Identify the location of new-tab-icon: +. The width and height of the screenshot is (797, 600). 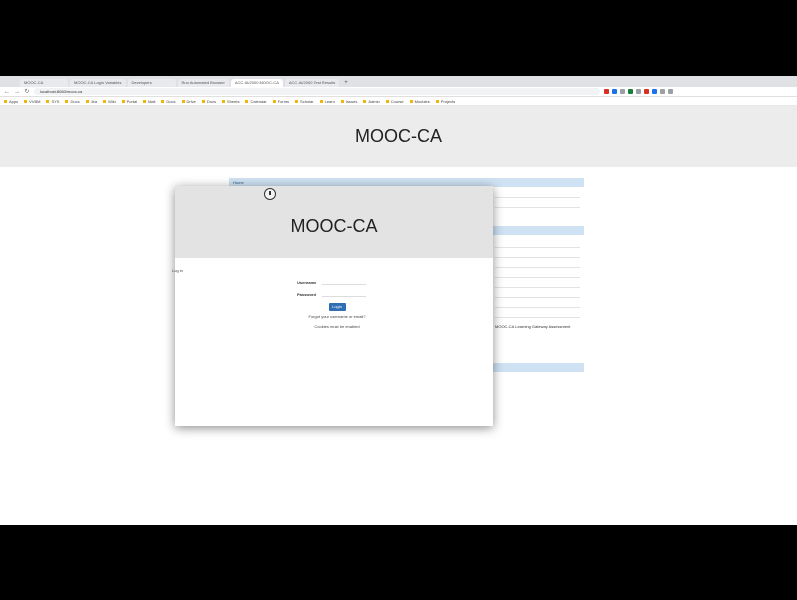
(346, 83).